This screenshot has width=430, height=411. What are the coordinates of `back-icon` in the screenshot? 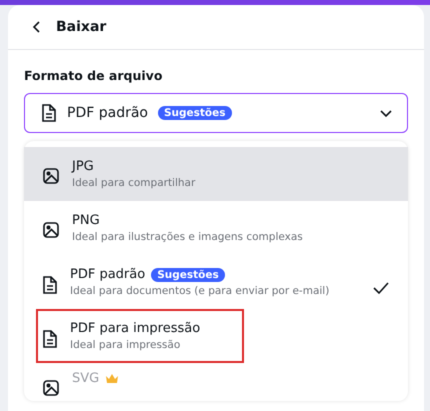 It's located at (37, 27).